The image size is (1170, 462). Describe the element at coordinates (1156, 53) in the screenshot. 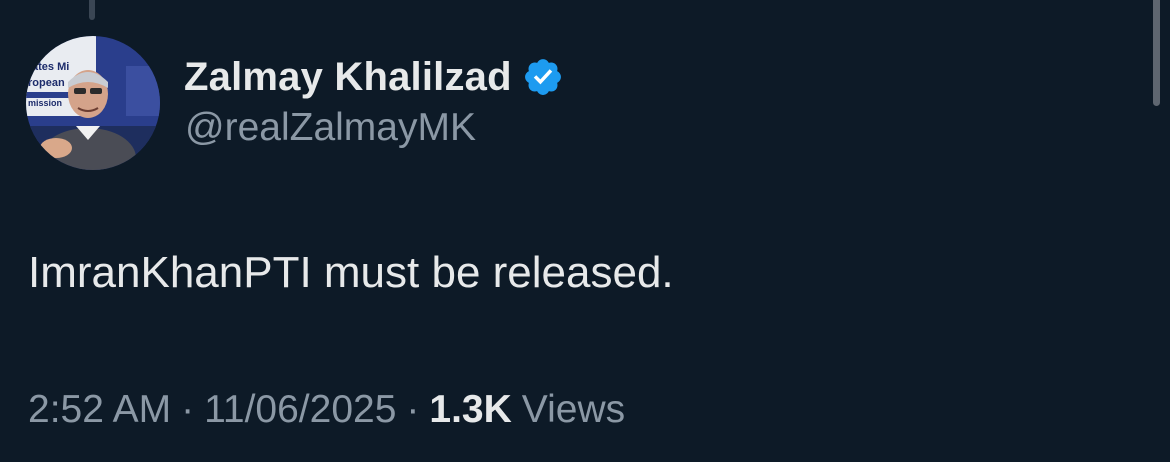

I see `scrollbar` at that location.